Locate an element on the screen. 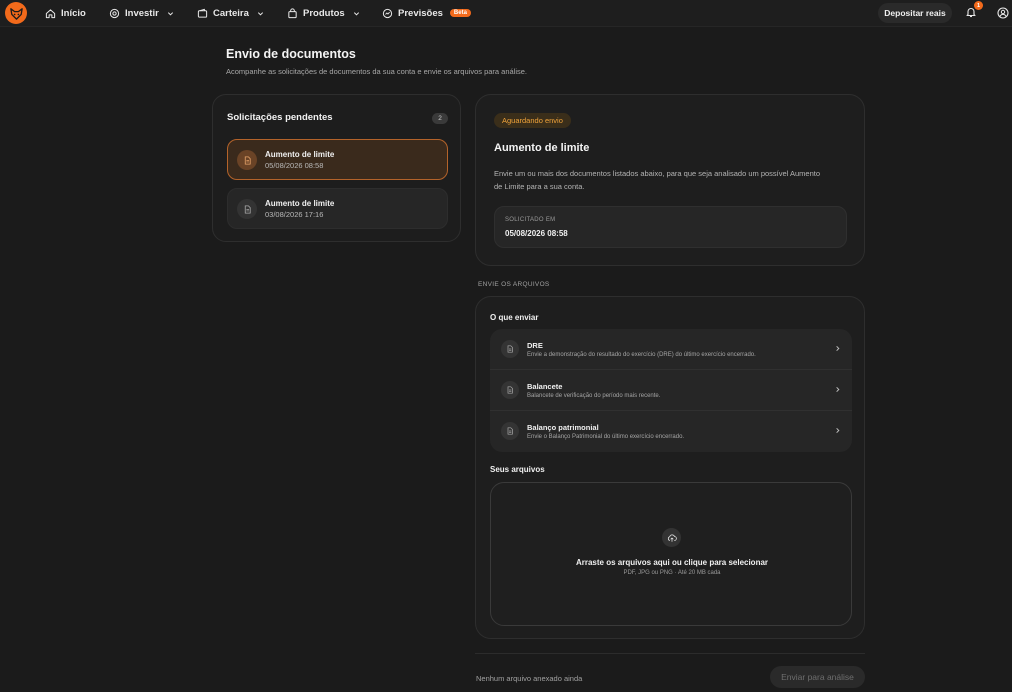  nav-label: Início is located at coordinates (73, 13).